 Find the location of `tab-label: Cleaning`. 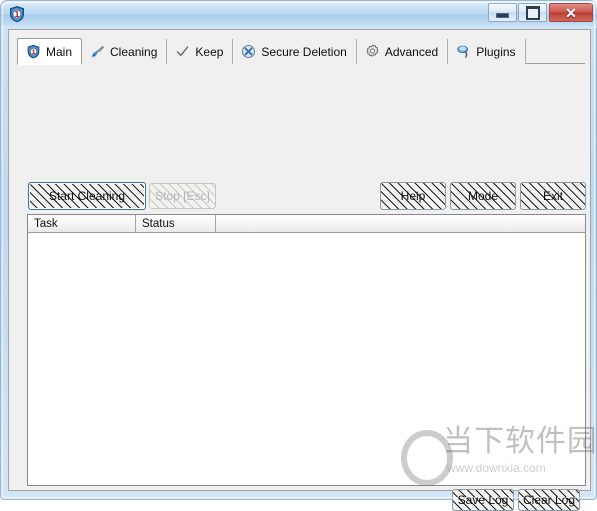

tab-label: Cleaning is located at coordinates (134, 51).